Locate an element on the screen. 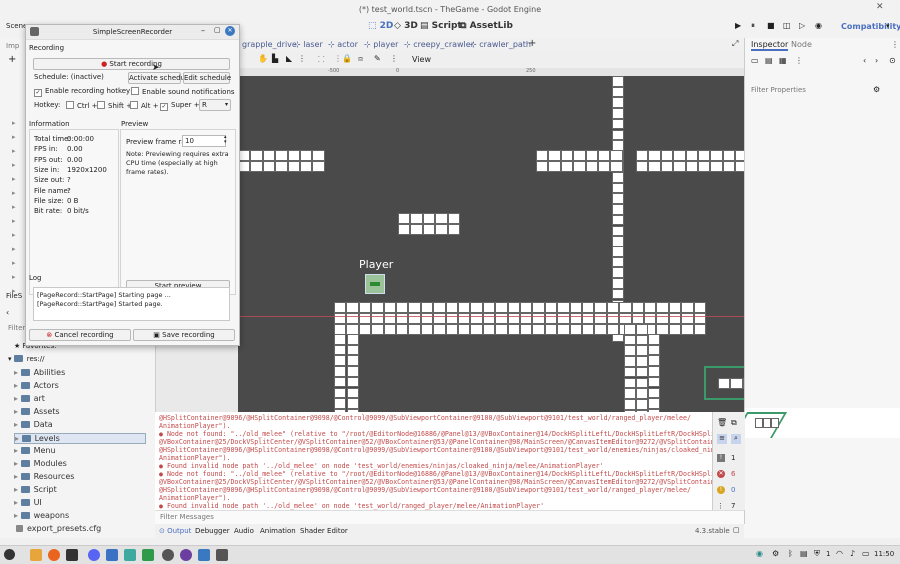 The width and height of the screenshot is (900, 564). play-icon: ▶ is located at coordinates (738, 25).